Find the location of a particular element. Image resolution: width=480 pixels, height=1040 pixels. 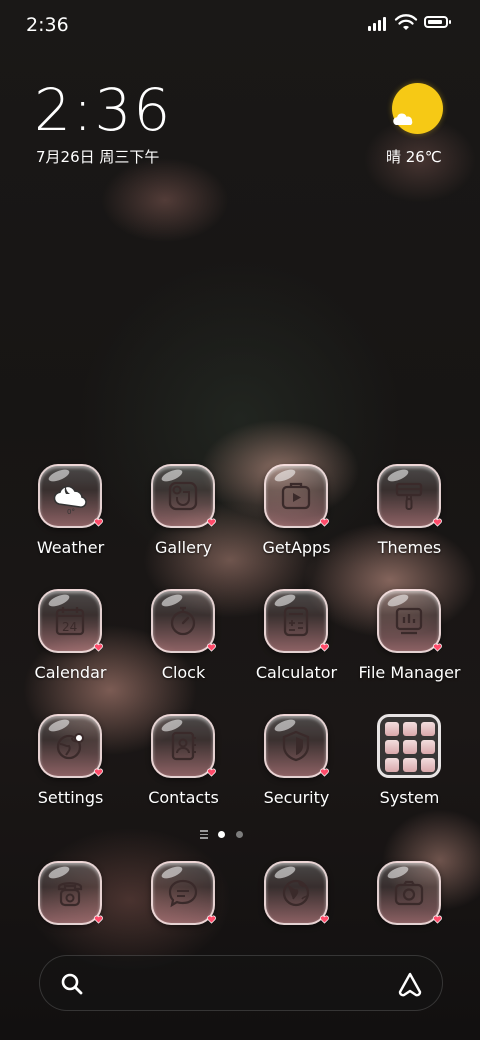

page-dot is located at coordinates (239, 834).